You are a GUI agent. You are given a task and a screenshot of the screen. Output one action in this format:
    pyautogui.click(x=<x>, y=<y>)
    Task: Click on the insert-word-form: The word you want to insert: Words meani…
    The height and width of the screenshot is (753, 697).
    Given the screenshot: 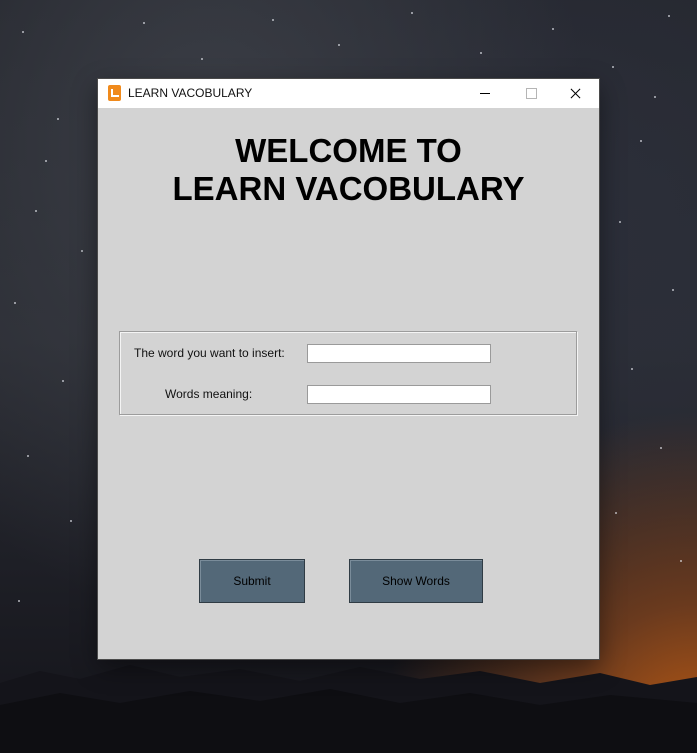 What is the action you would take?
    pyautogui.click(x=348, y=373)
    